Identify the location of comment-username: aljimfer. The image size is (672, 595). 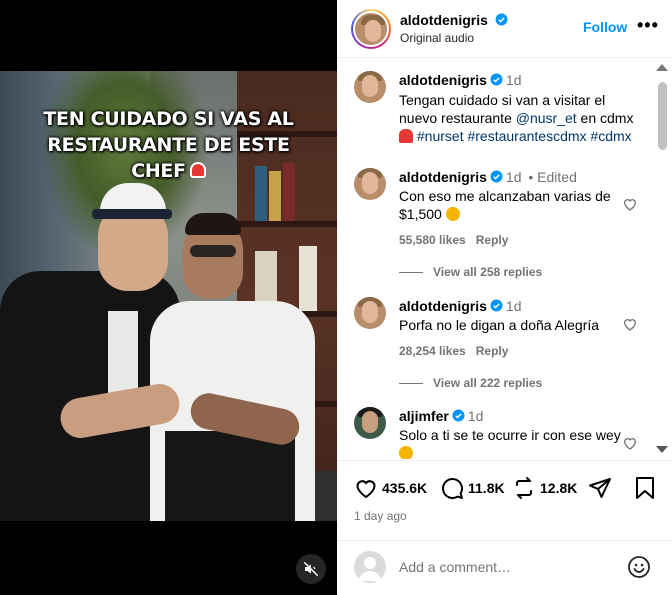
(424, 416).